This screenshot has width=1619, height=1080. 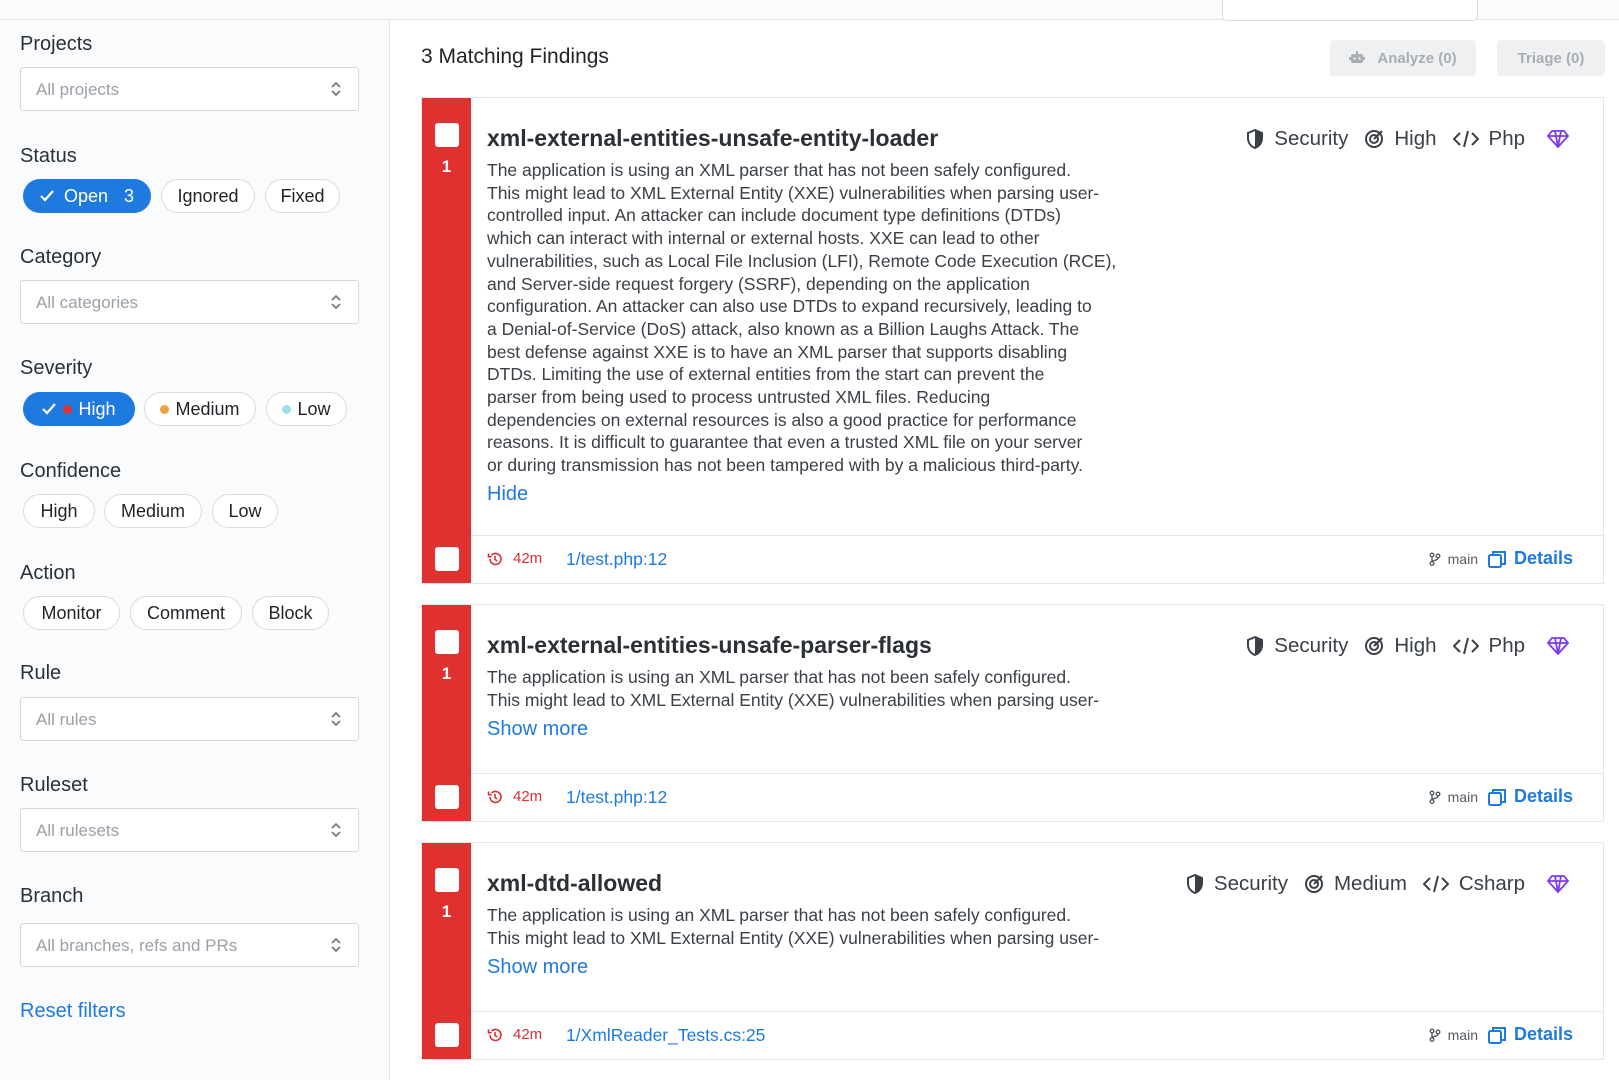 I want to click on action-comment-pill: Comment, so click(x=186, y=613).